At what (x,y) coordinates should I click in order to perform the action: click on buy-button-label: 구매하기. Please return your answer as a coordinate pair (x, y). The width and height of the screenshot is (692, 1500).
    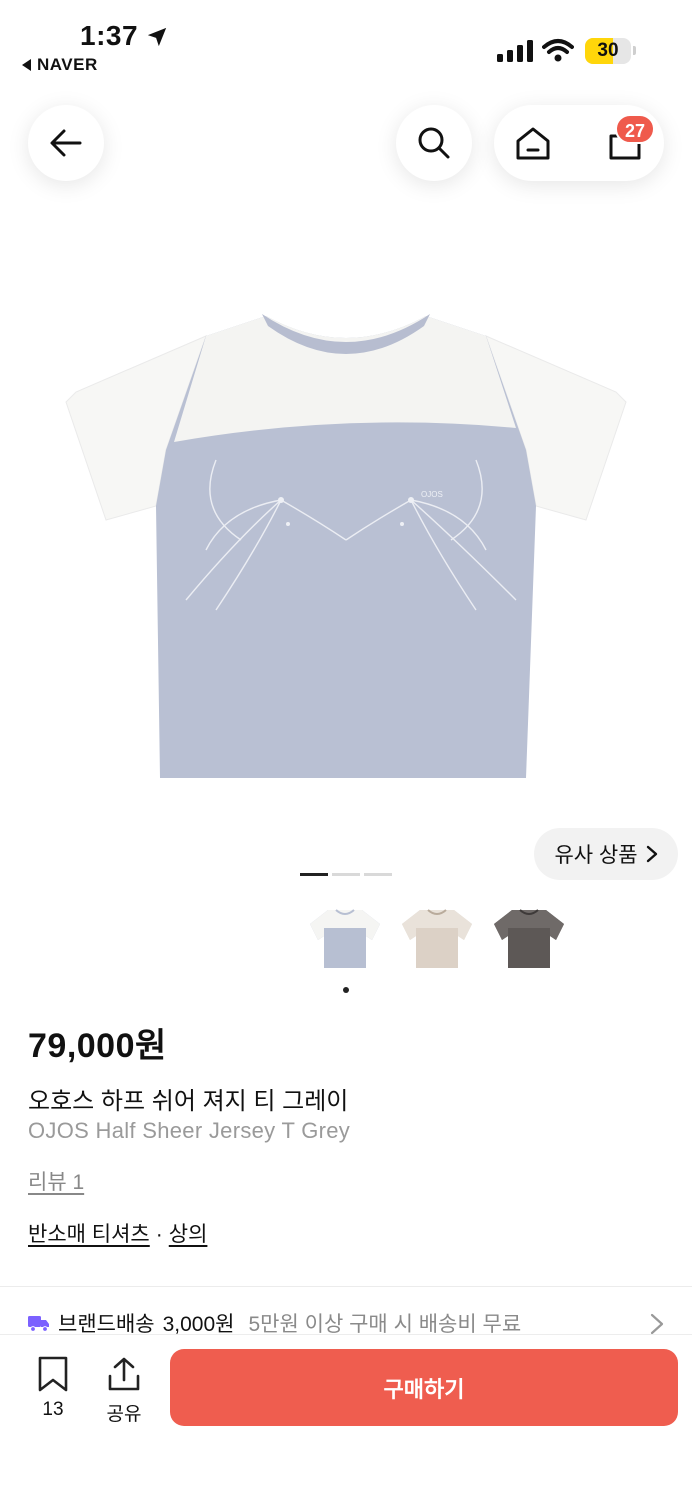
    Looking at the image, I should click on (424, 1389).